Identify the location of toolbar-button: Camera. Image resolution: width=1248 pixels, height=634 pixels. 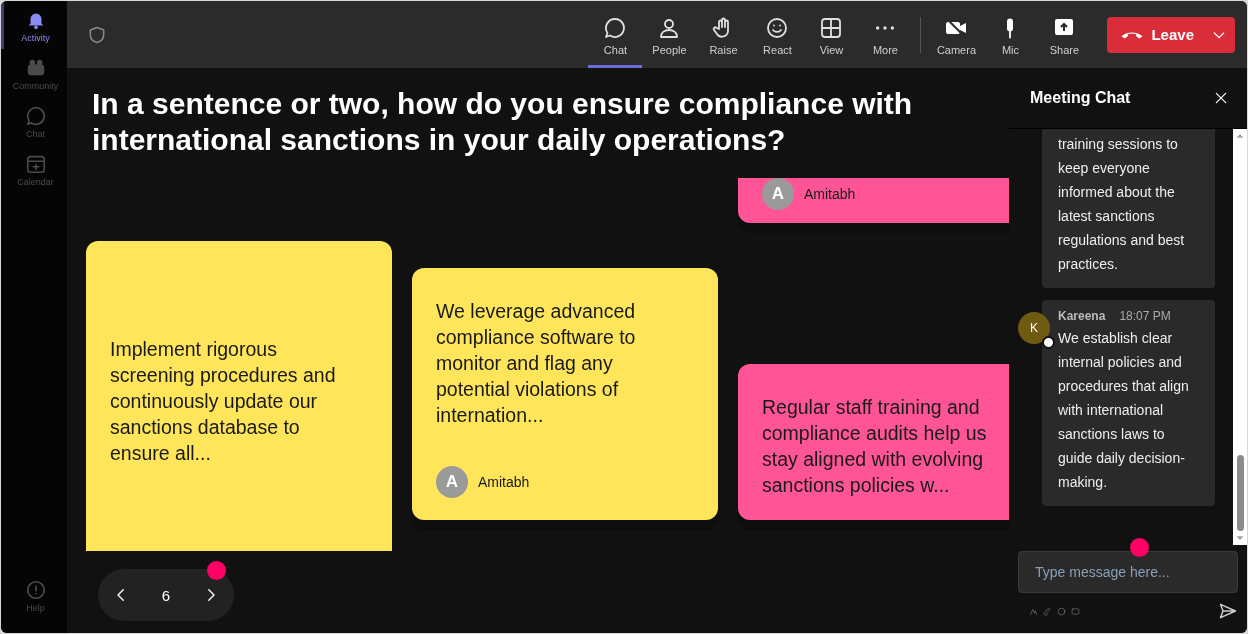
(956, 34).